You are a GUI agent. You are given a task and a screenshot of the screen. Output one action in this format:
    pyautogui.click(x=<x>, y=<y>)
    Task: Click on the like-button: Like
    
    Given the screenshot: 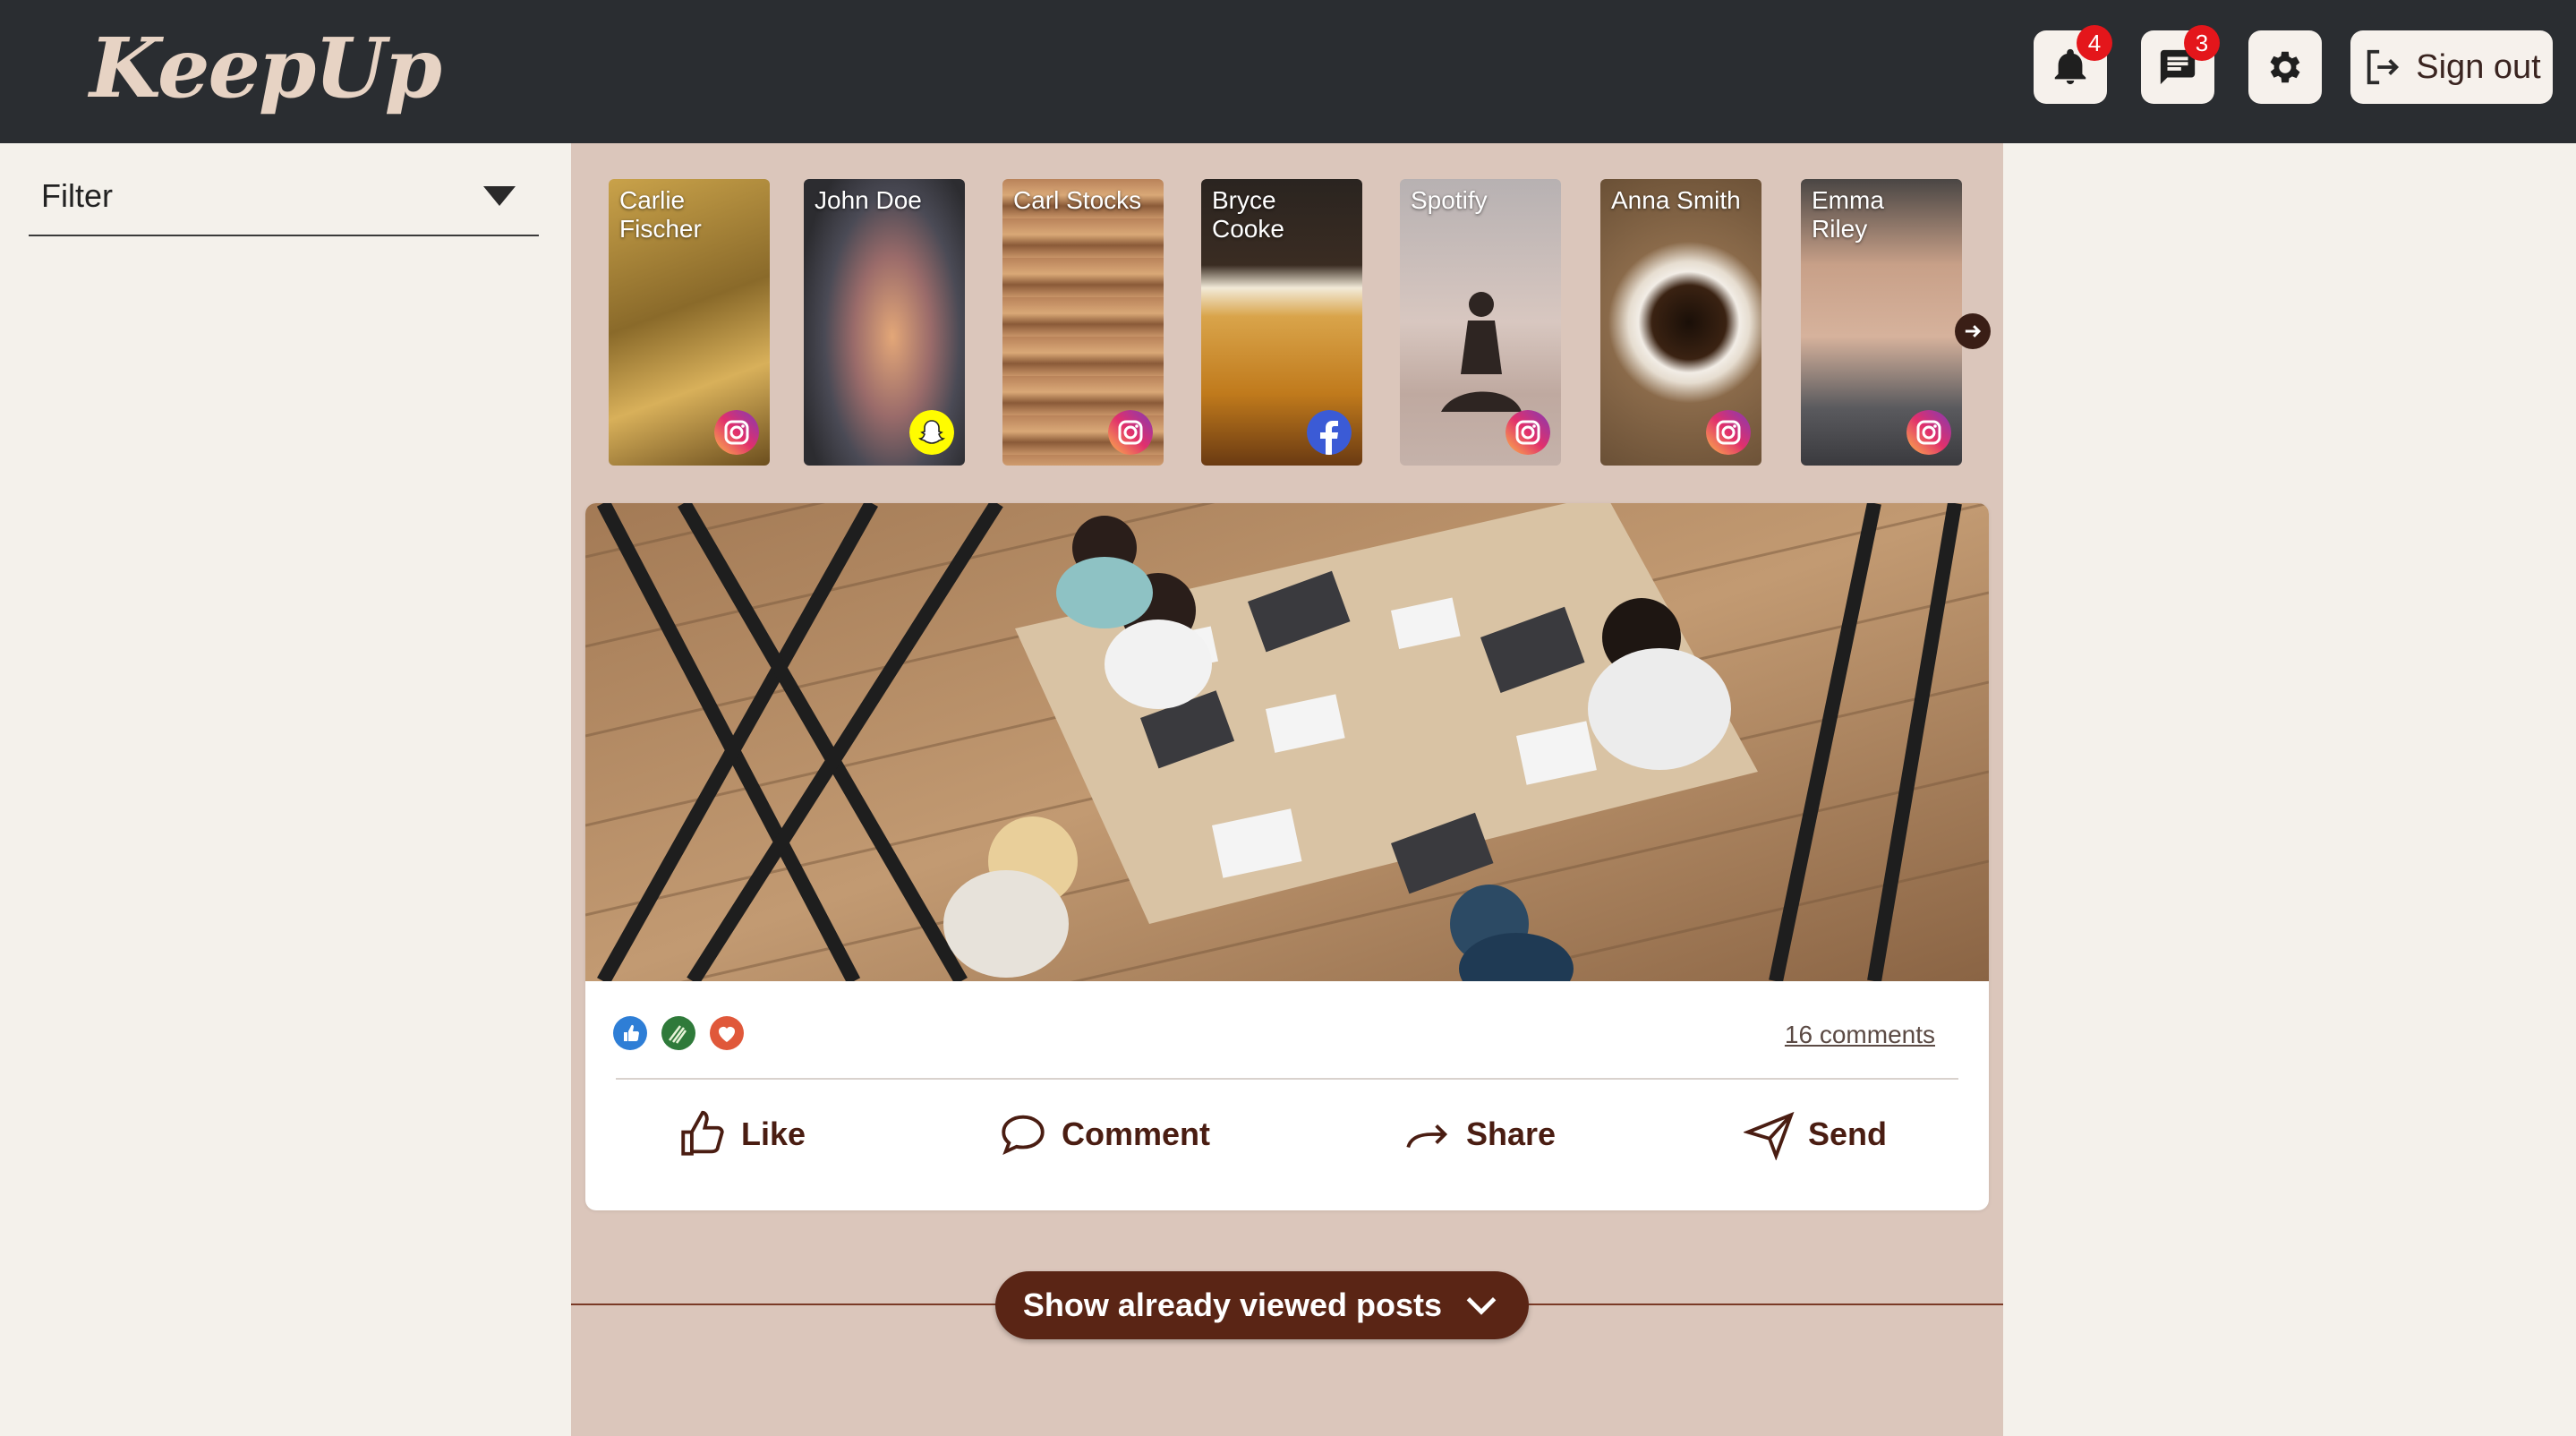 What is the action you would take?
    pyautogui.click(x=741, y=1134)
    